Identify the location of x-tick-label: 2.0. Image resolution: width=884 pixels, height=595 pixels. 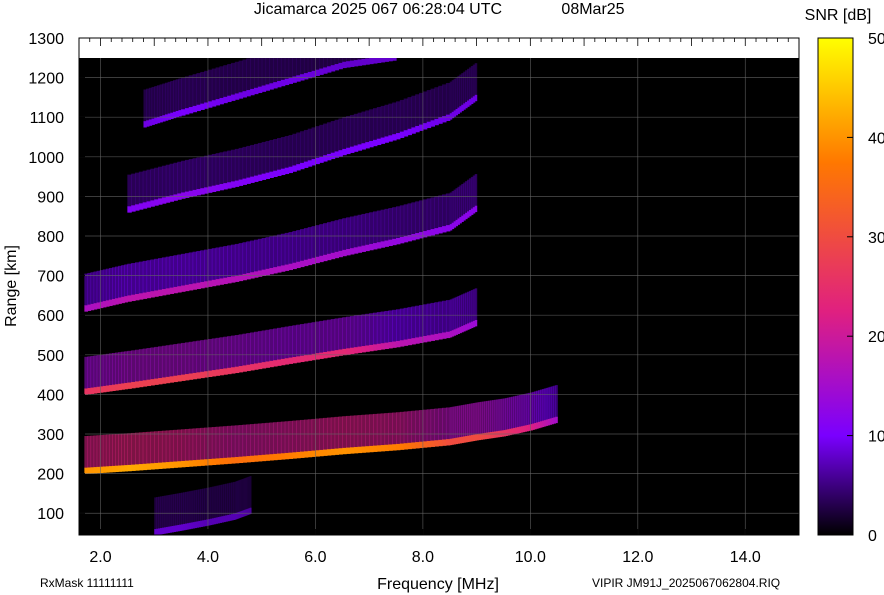
(100, 557).